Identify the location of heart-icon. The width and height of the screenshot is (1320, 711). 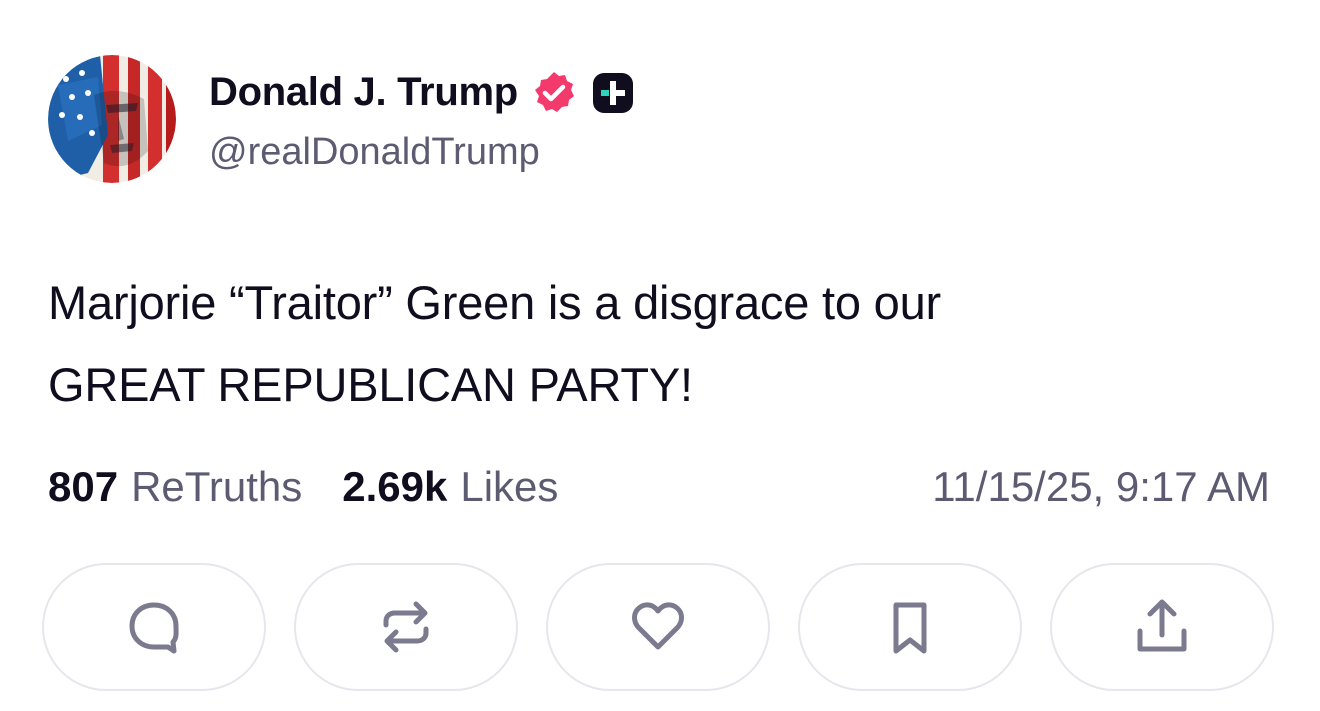
(658, 626).